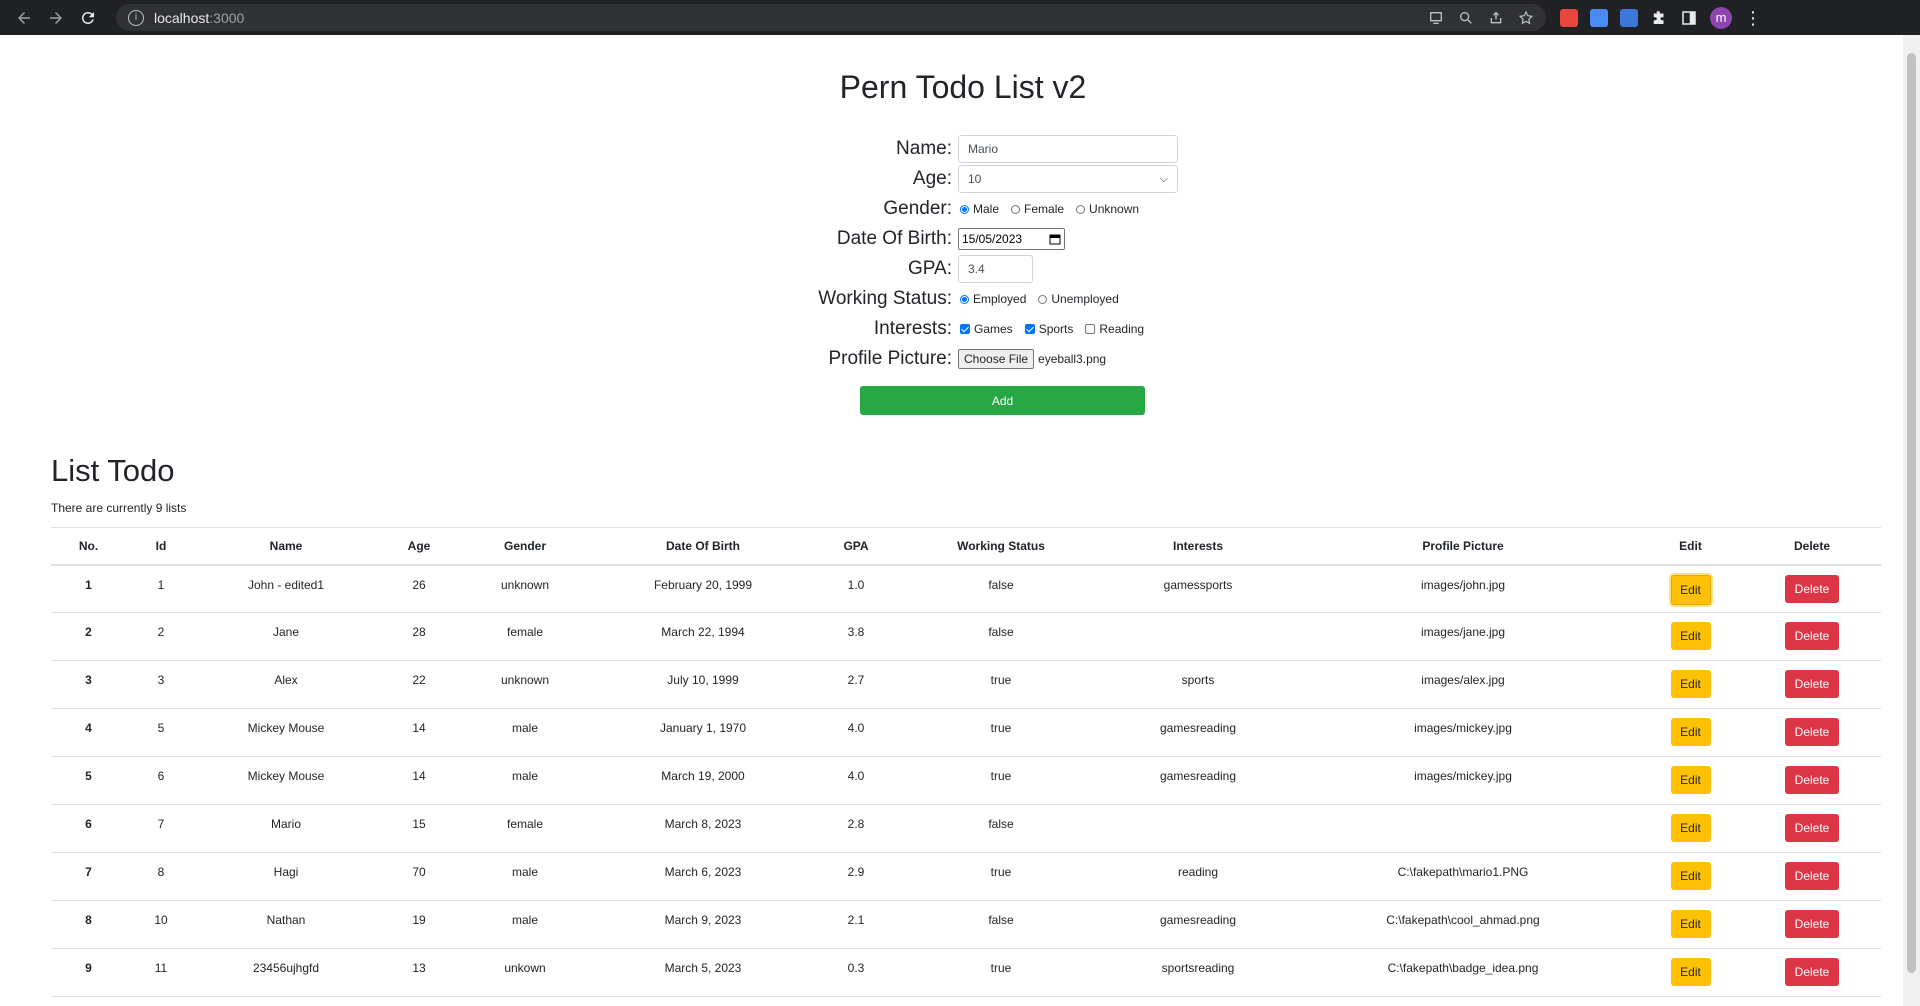 The height and width of the screenshot is (1006, 1920). What do you see at coordinates (1106, 209) in the screenshot?
I see `gender-unknown-option: Unknown` at bounding box center [1106, 209].